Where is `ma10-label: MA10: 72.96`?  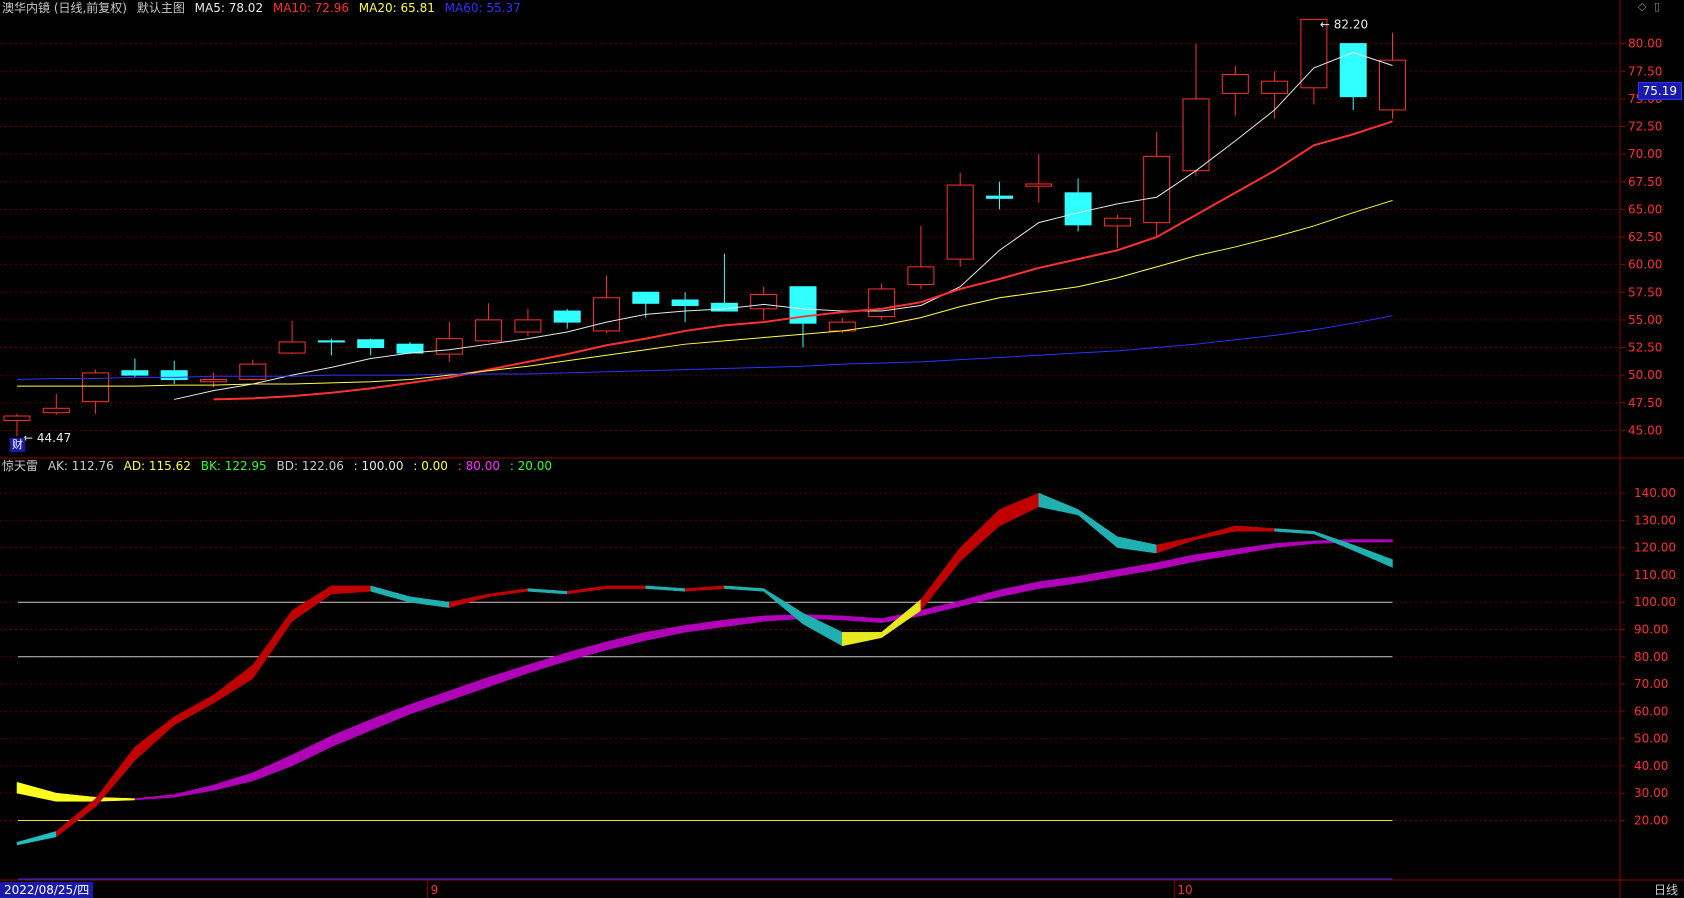
ma10-label: MA10: 72.96 is located at coordinates (310, 8).